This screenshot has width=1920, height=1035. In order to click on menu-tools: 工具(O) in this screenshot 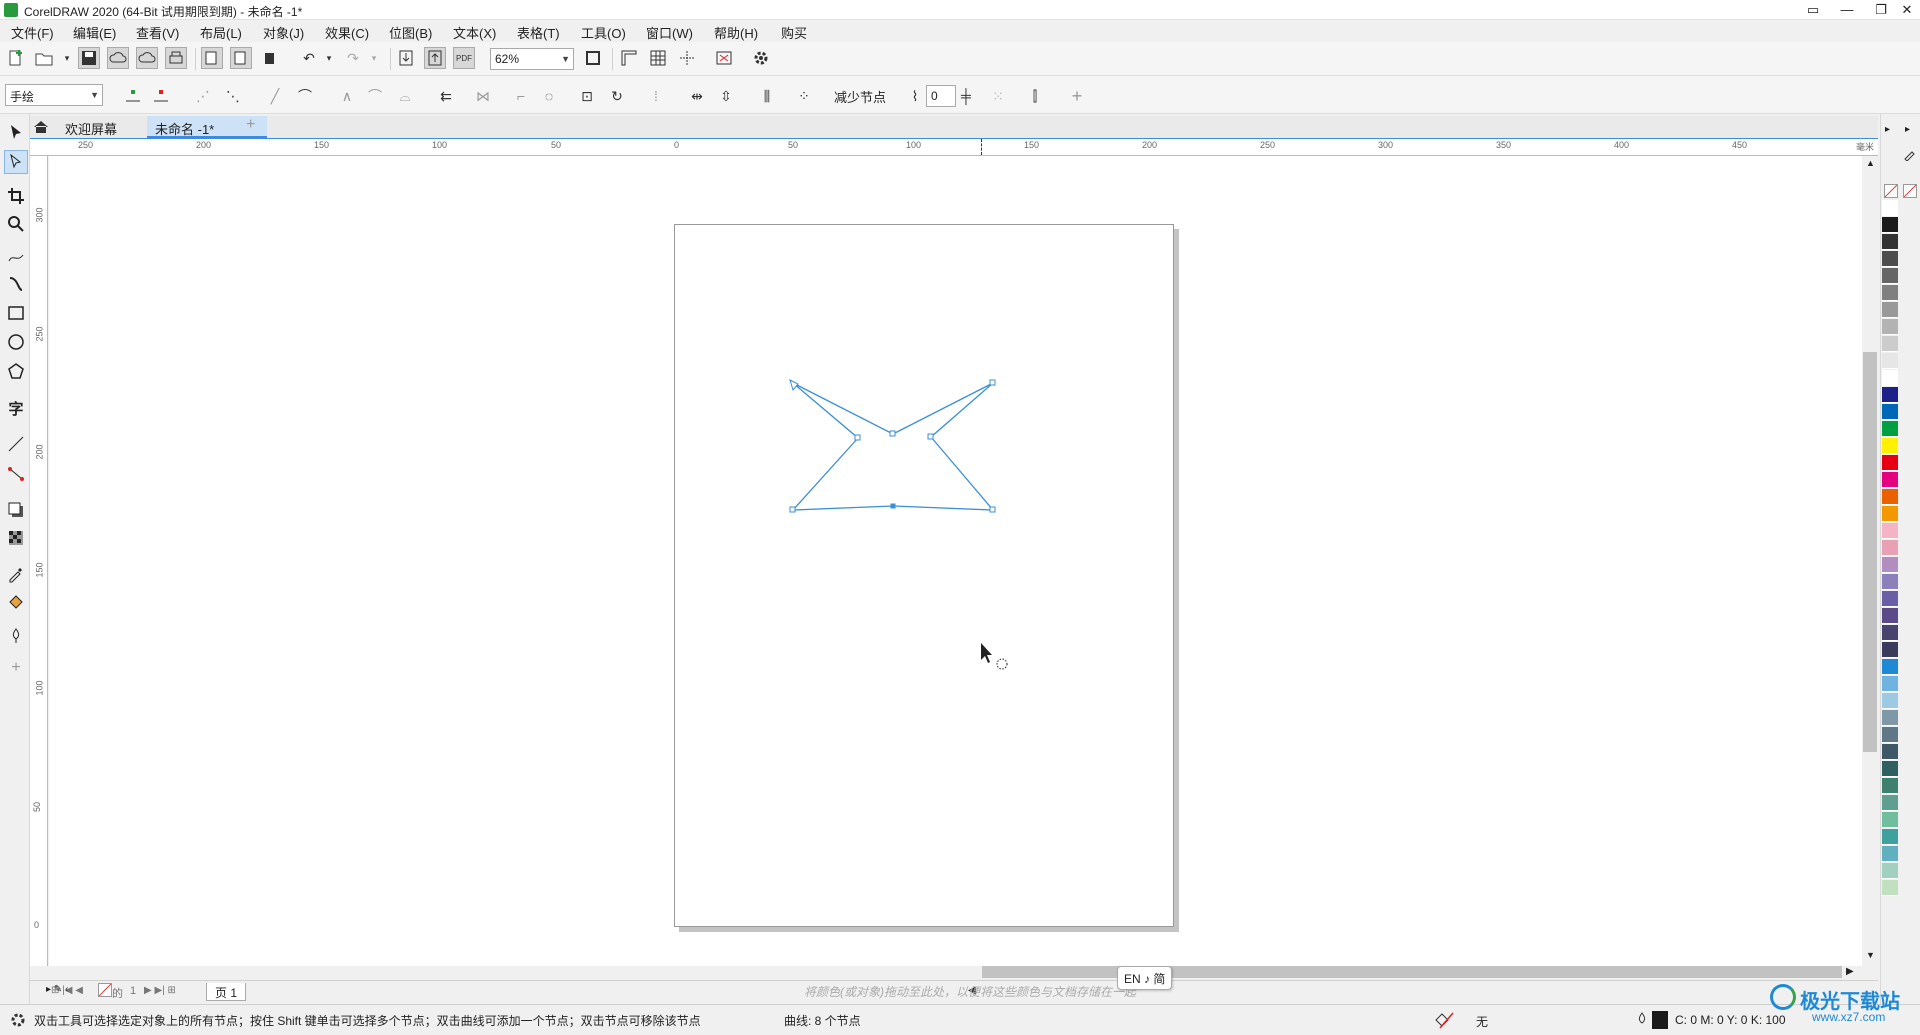, I will do `click(603, 32)`.